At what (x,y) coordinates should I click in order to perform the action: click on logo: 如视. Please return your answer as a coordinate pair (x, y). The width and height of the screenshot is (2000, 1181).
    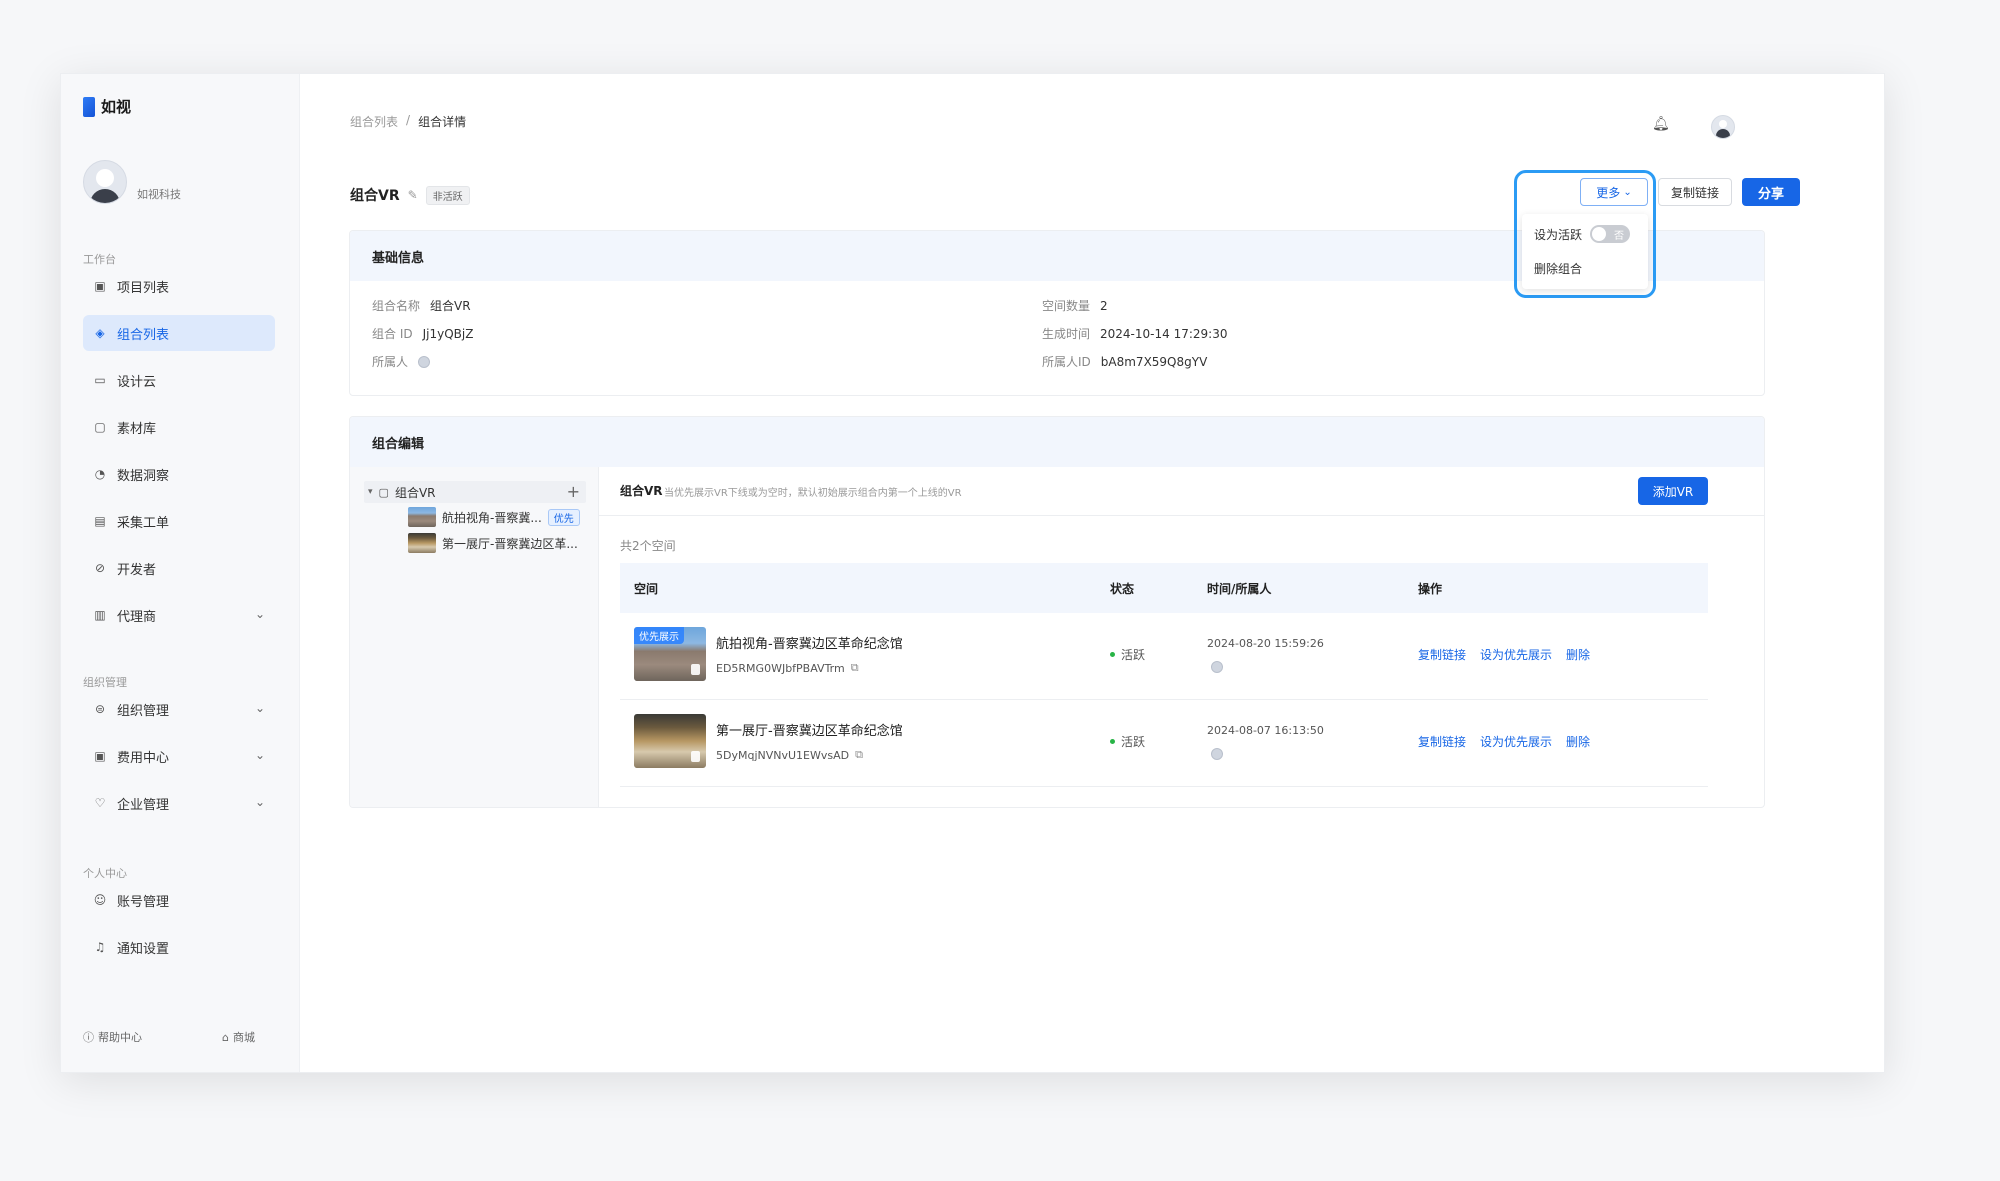
    Looking at the image, I should click on (107, 106).